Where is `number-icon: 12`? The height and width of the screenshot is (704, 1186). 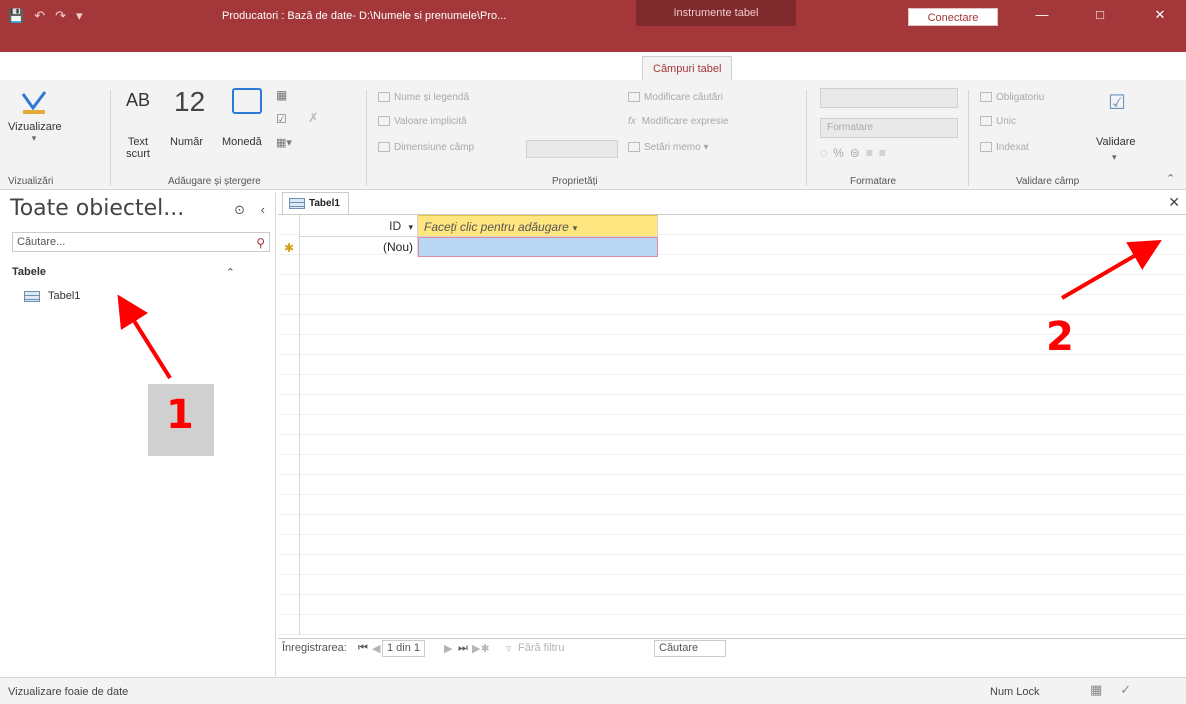
number-icon: 12 is located at coordinates (190, 101).